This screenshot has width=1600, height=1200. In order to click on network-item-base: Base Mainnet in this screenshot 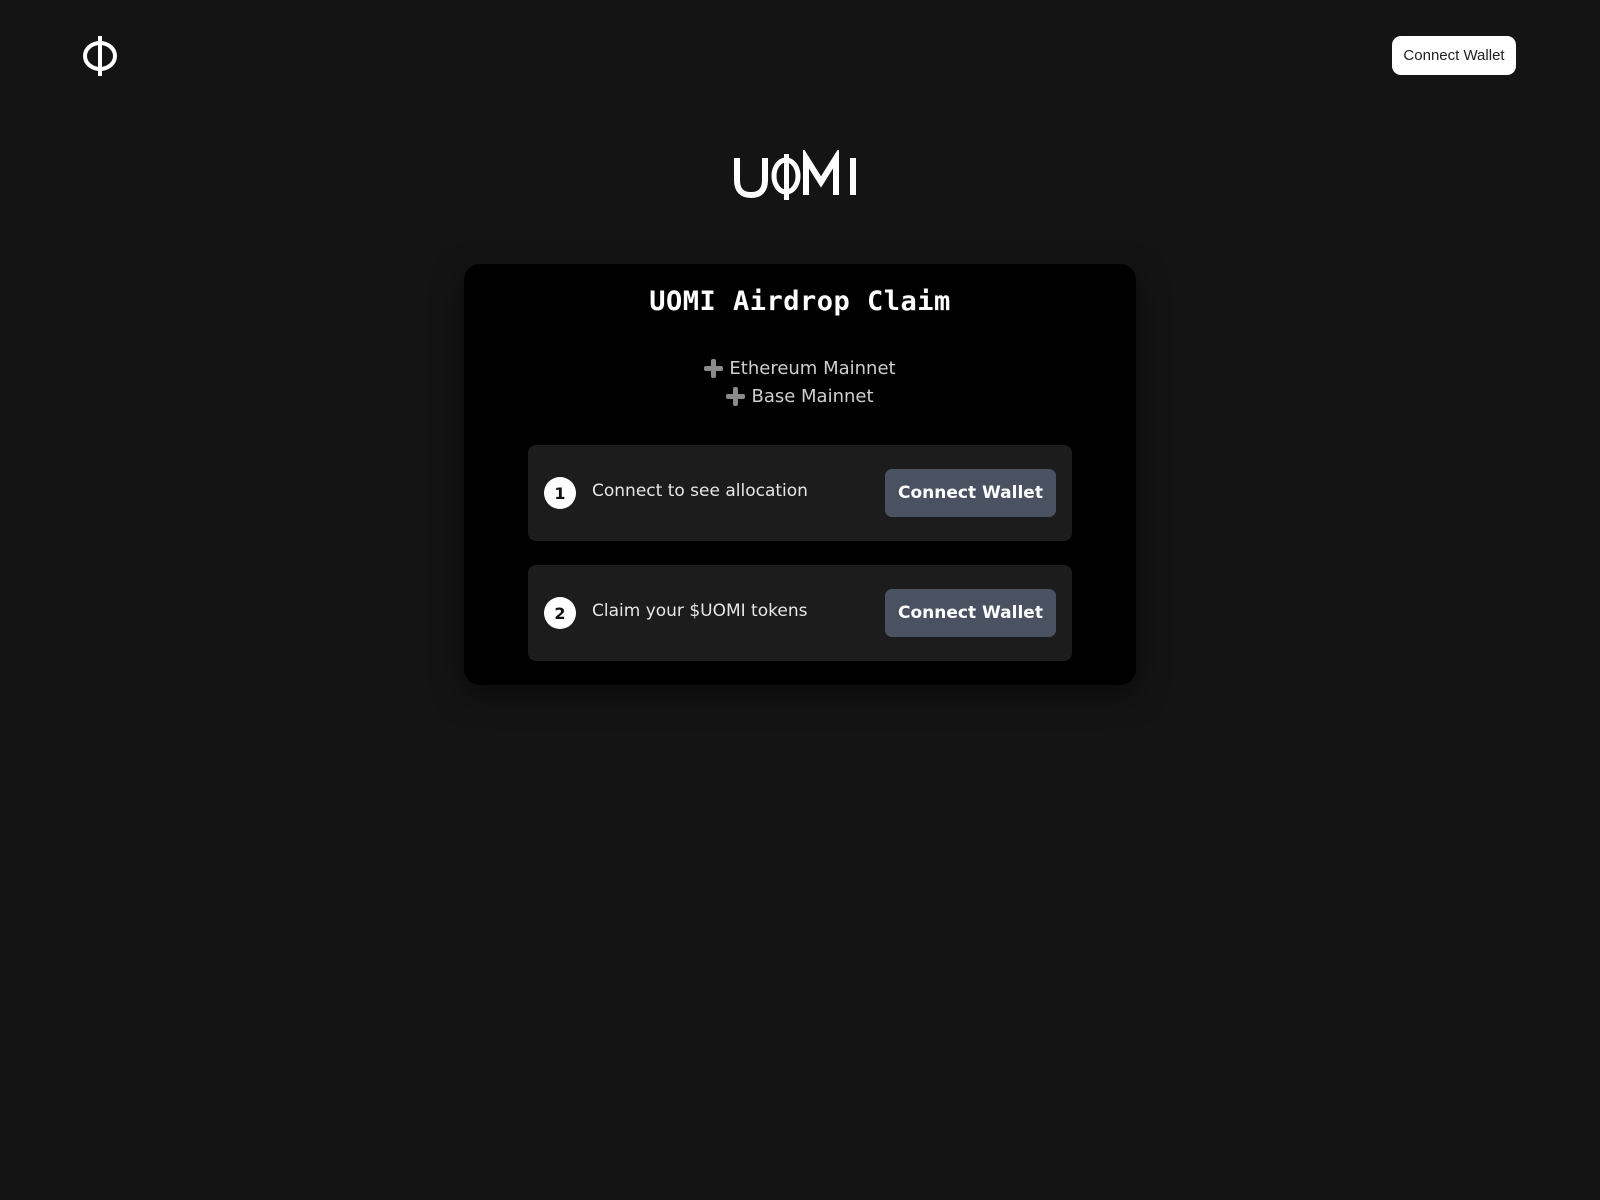, I will do `click(800, 396)`.